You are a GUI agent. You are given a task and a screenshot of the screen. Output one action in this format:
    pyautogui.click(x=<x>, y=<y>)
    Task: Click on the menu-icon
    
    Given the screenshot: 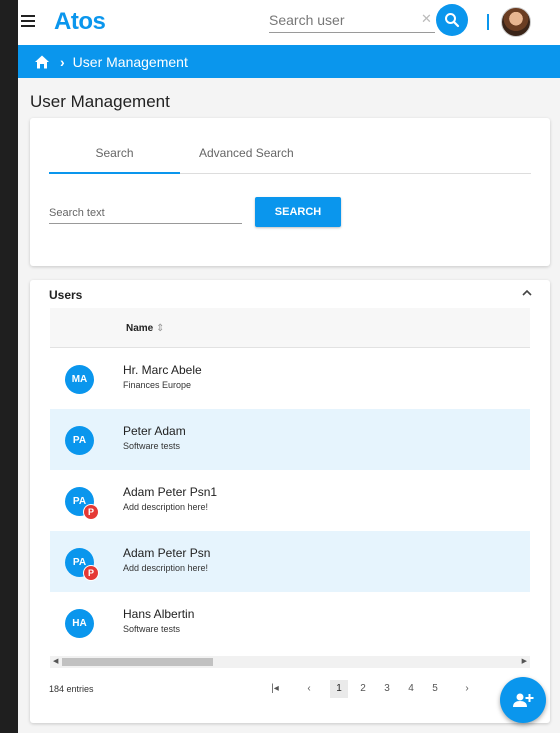 What is the action you would take?
    pyautogui.click(x=28, y=21)
    